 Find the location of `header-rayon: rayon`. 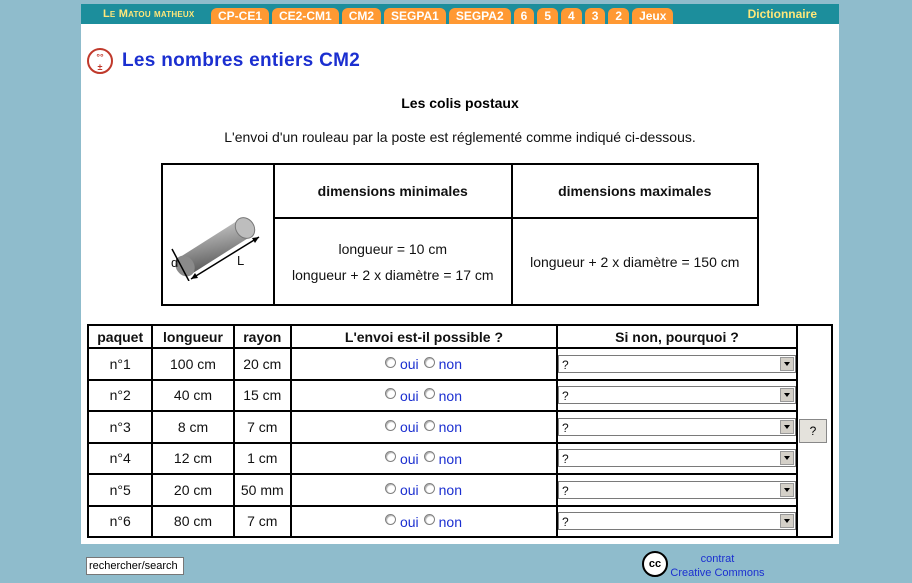

header-rayon: rayon is located at coordinates (262, 336).